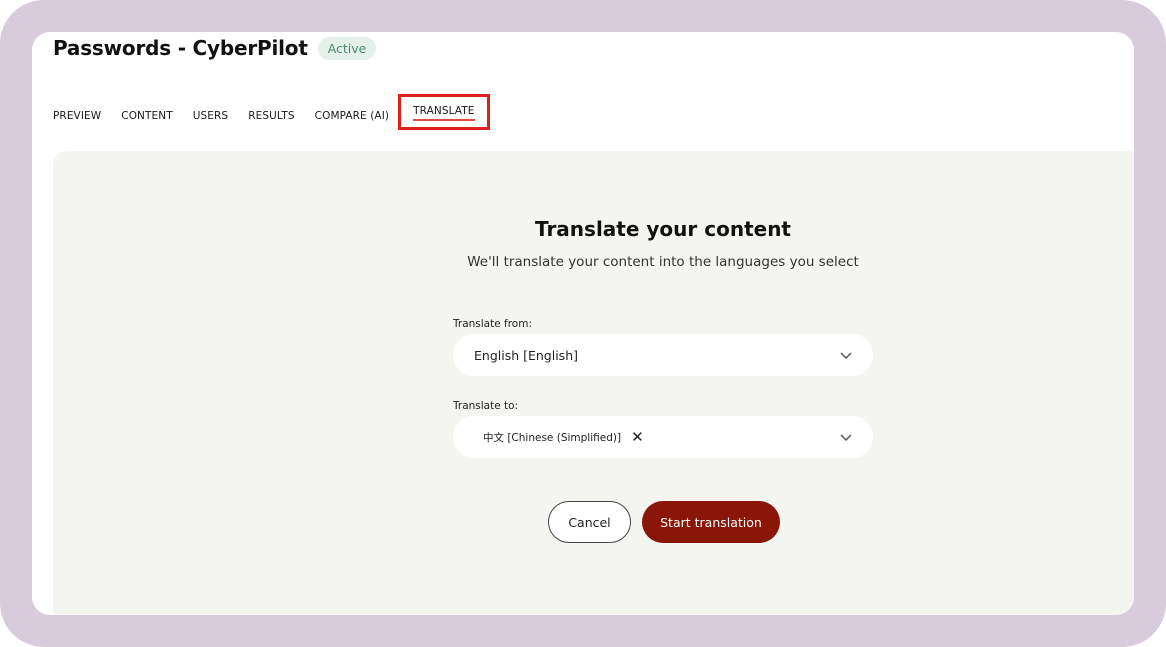 This screenshot has width=1166, height=647. What do you see at coordinates (347, 48) in the screenshot?
I see `status-badge: Active` at bounding box center [347, 48].